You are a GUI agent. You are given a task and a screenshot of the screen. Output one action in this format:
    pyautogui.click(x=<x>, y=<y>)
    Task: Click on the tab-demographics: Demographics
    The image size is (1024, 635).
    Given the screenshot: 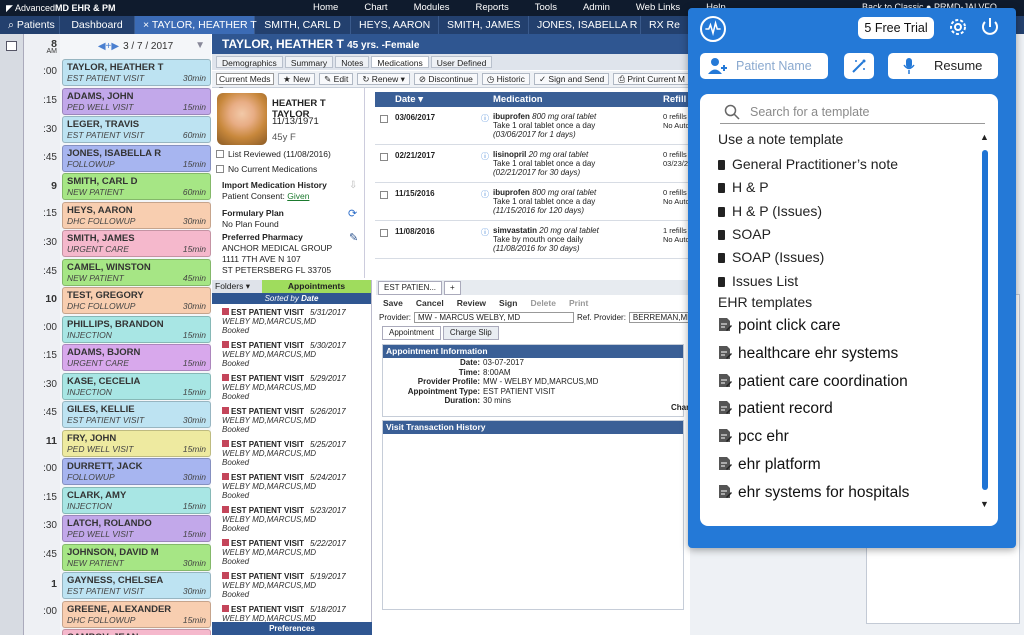 What is the action you would take?
    pyautogui.click(x=249, y=62)
    